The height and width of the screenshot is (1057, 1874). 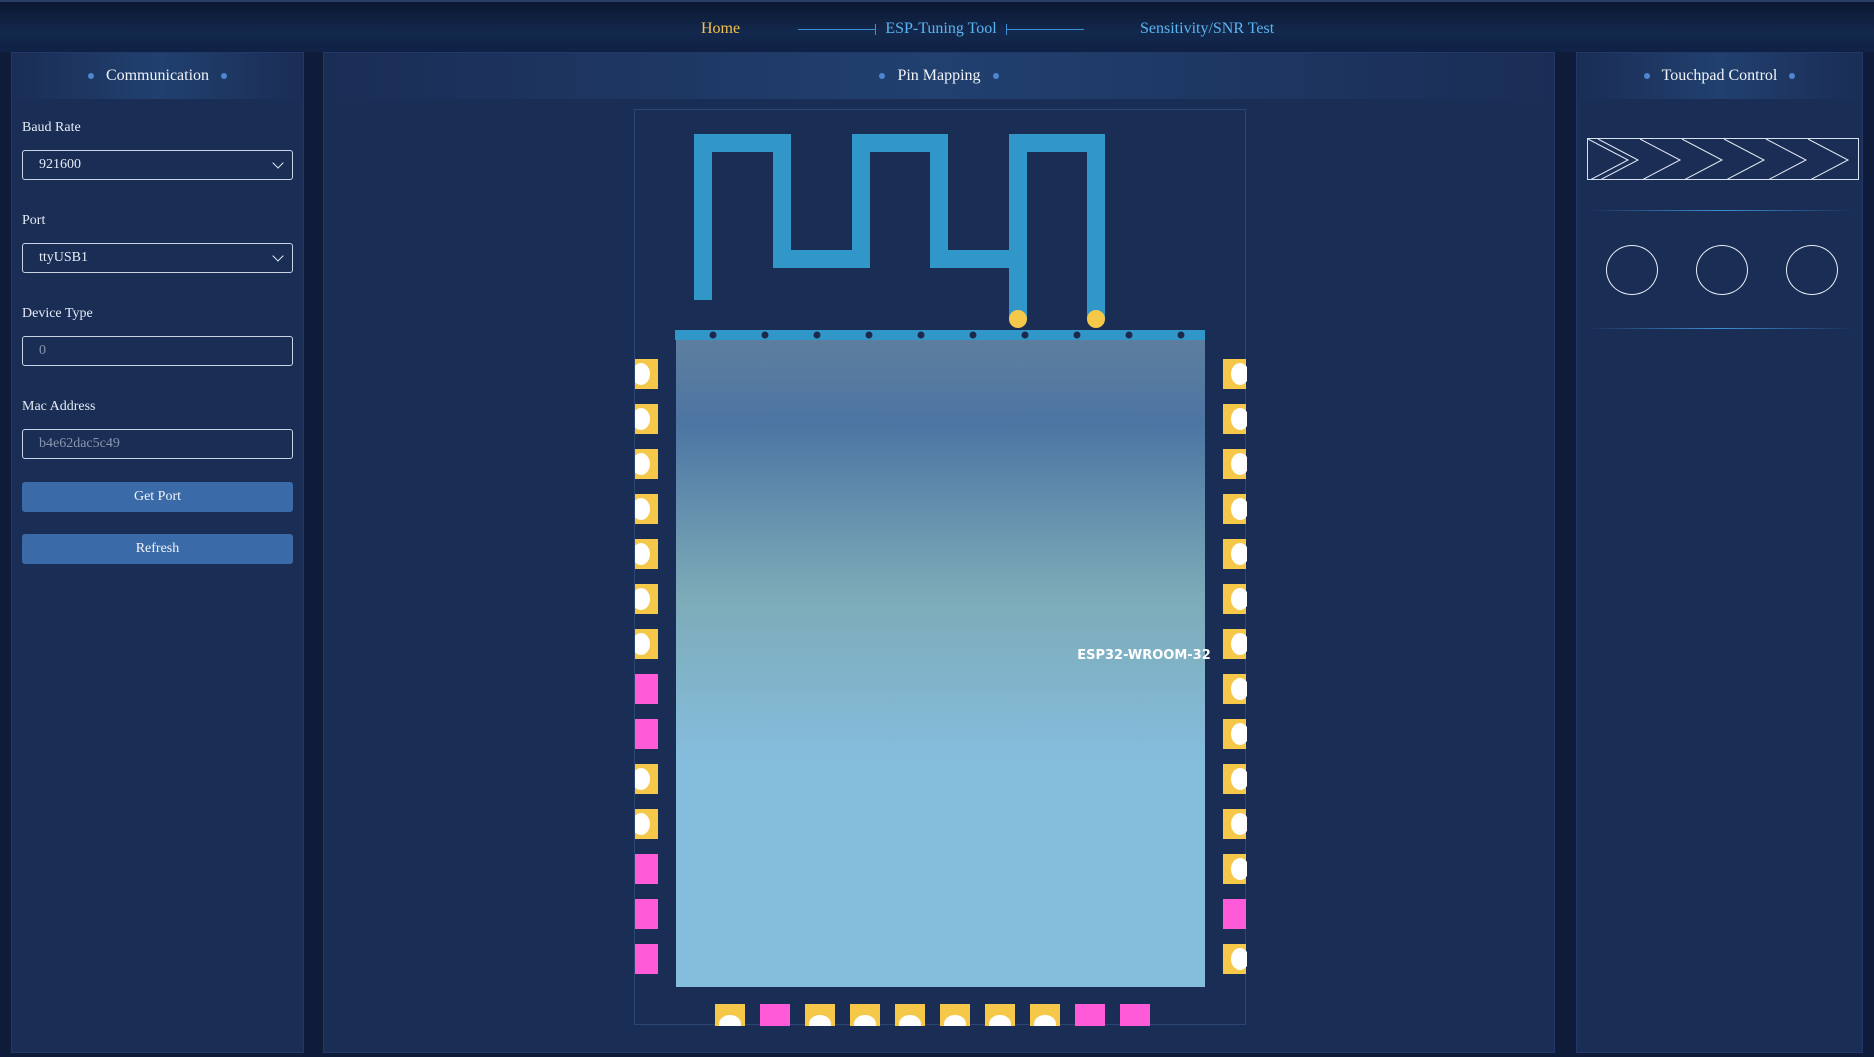 What do you see at coordinates (1719, 552) in the screenshot?
I see `touchpad-control-panel: Touchpad Control` at bounding box center [1719, 552].